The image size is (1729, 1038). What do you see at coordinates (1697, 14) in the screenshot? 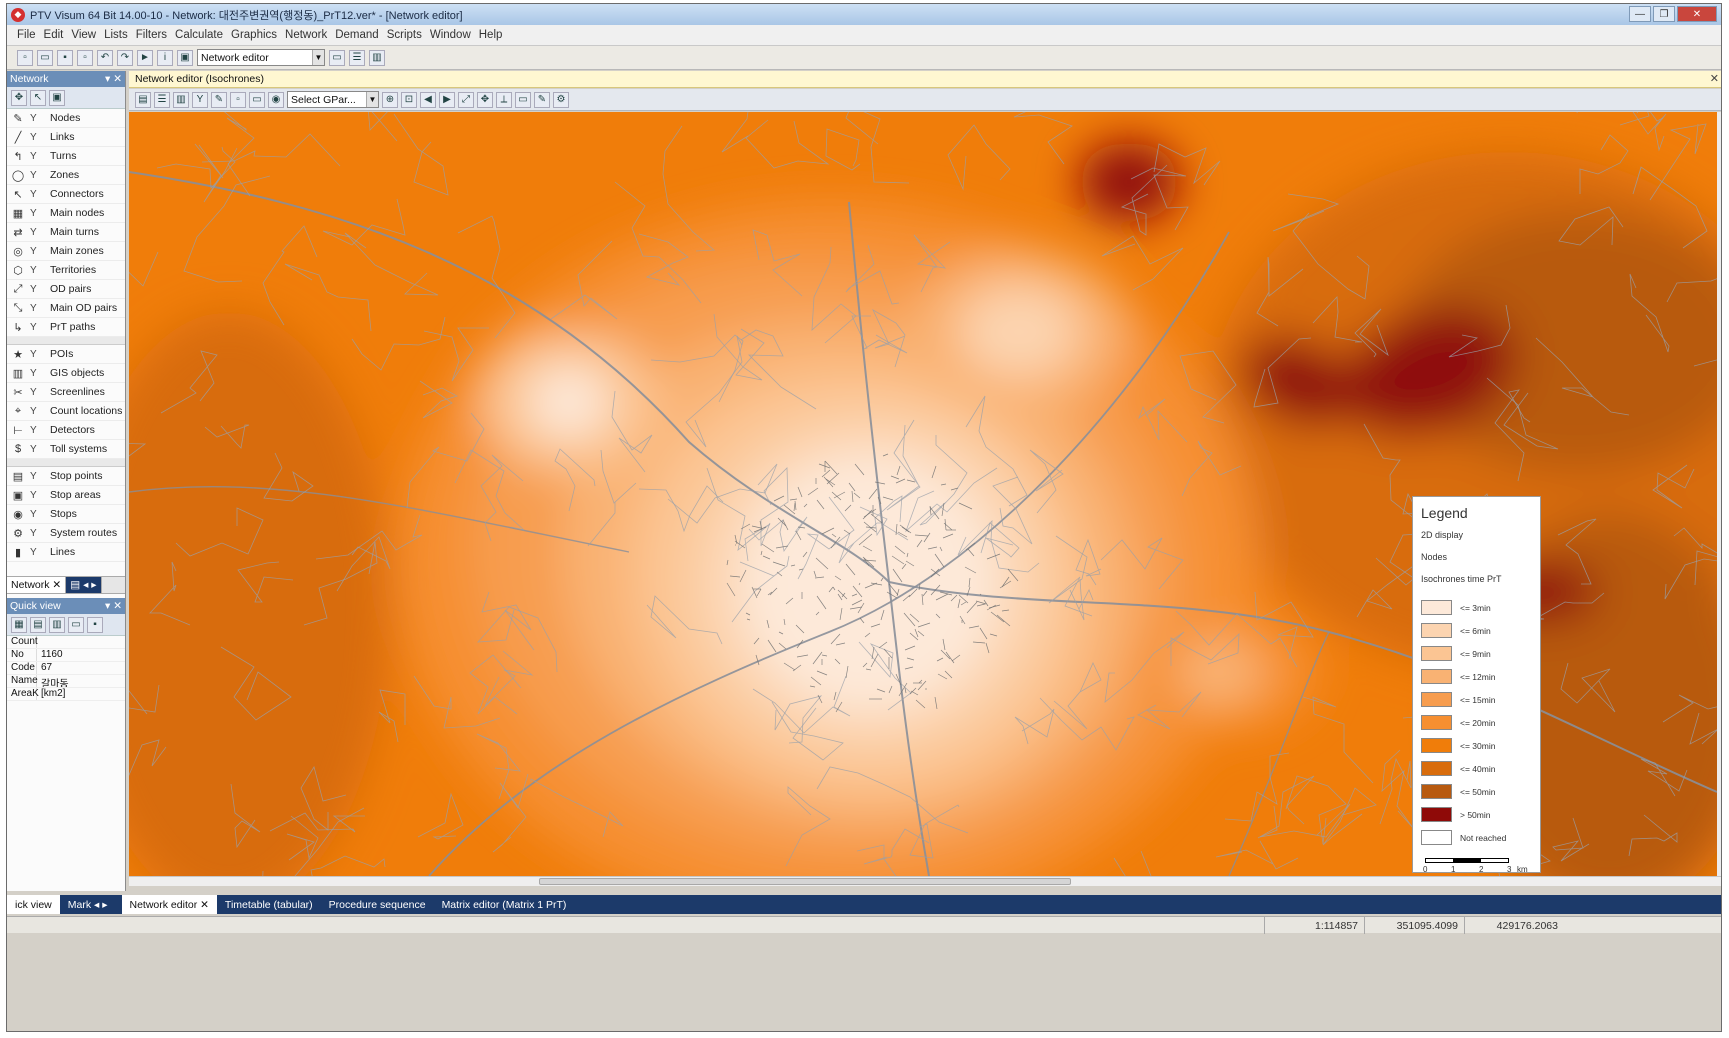
I see `close-button: ✕` at bounding box center [1697, 14].